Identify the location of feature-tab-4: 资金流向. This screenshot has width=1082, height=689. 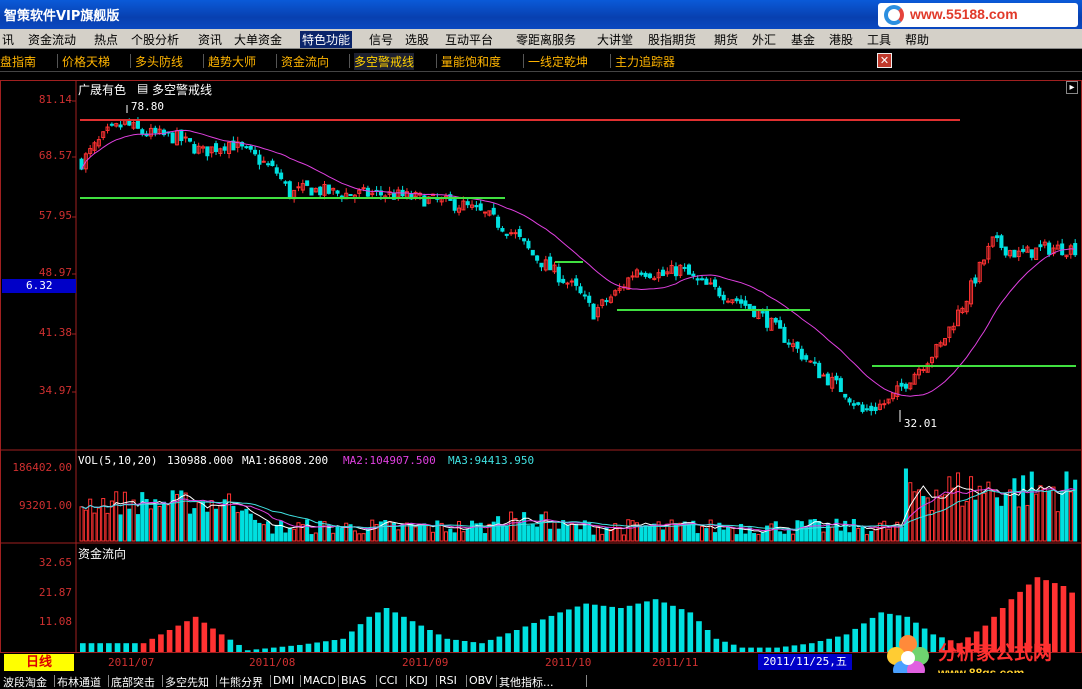
(305, 61).